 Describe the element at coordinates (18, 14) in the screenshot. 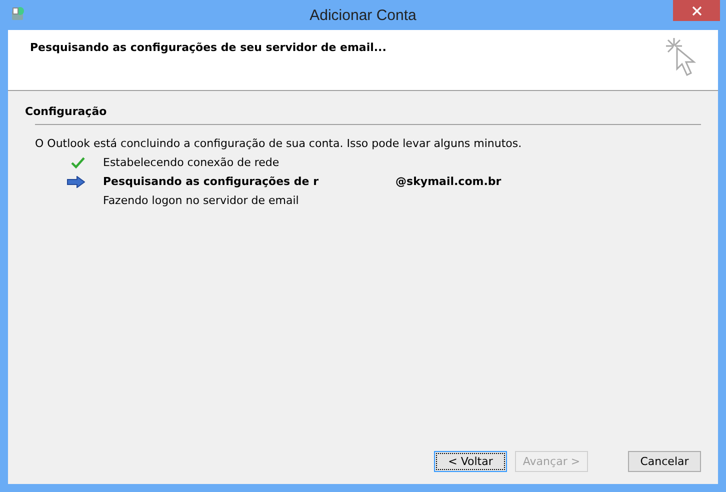

I see `app-icon` at that location.